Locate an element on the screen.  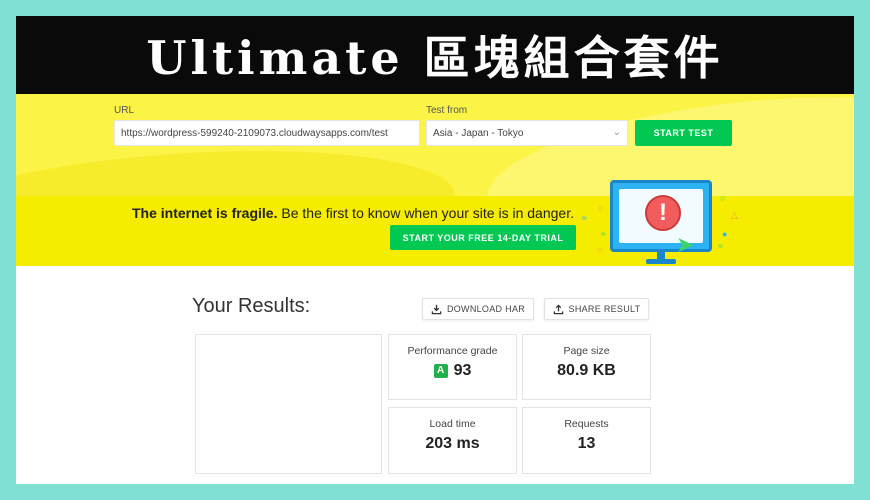
free-trial-button: START YOUR FREE 14-DAY TRIAL is located at coordinates (483, 237).